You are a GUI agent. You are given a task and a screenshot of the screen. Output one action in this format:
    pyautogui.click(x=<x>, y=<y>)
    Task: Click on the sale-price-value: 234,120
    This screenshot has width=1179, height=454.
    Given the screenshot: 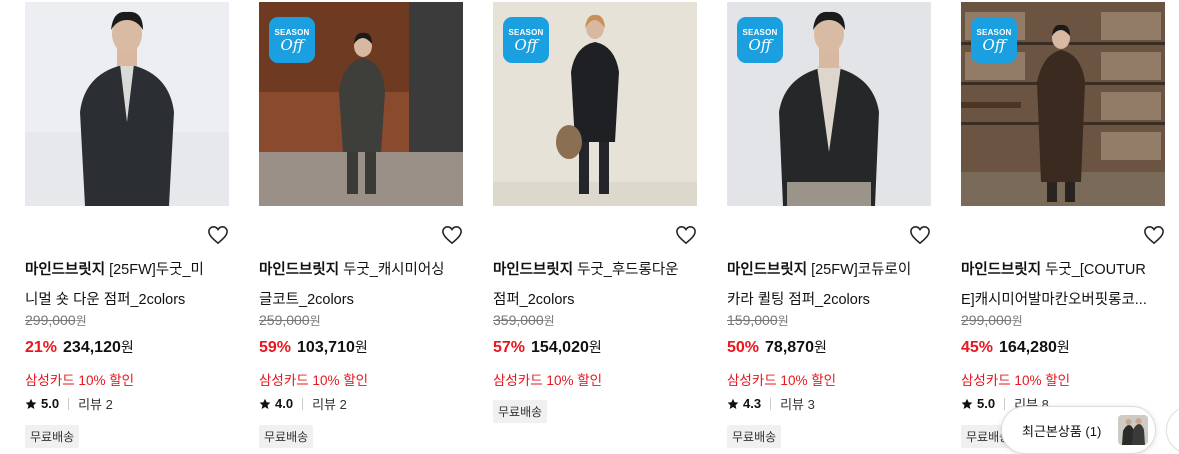 What is the action you would take?
    pyautogui.click(x=92, y=347)
    